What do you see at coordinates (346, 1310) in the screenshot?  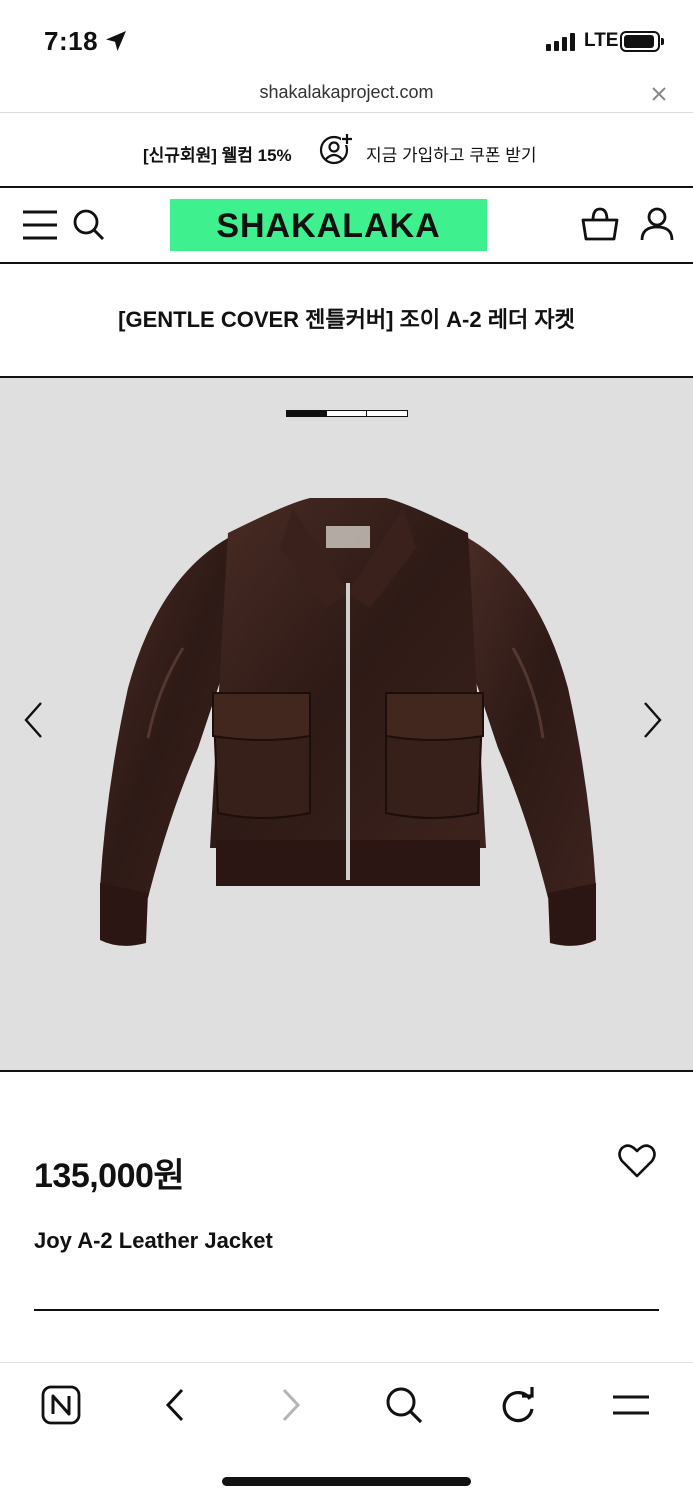 I see `divider` at bounding box center [346, 1310].